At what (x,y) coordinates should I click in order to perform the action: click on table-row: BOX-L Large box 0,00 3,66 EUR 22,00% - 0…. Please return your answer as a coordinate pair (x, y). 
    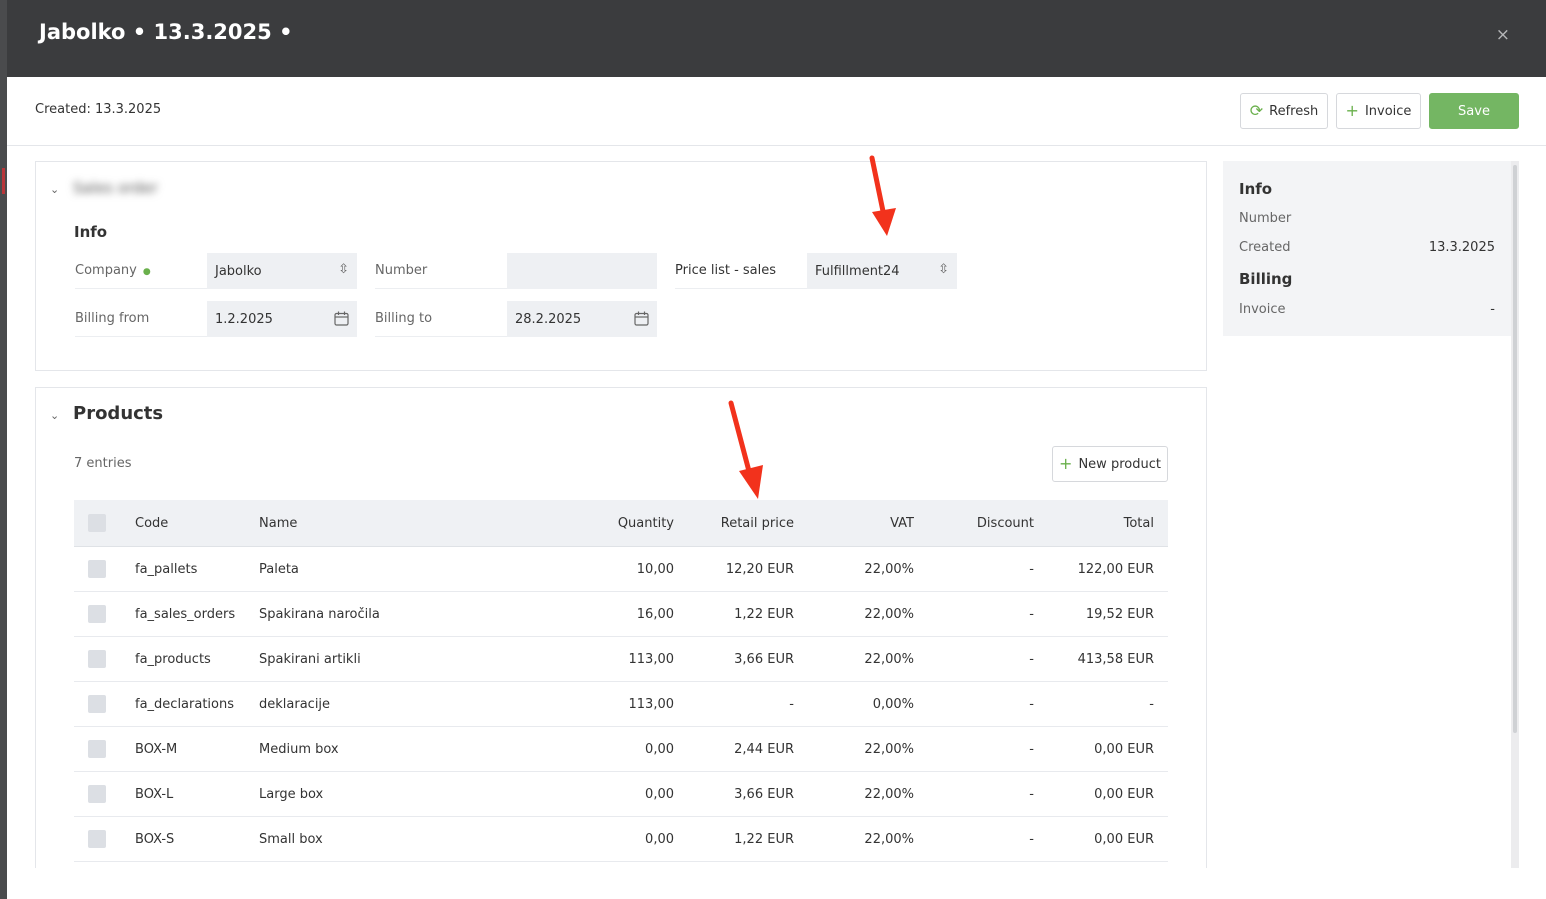
    Looking at the image, I should click on (621, 794).